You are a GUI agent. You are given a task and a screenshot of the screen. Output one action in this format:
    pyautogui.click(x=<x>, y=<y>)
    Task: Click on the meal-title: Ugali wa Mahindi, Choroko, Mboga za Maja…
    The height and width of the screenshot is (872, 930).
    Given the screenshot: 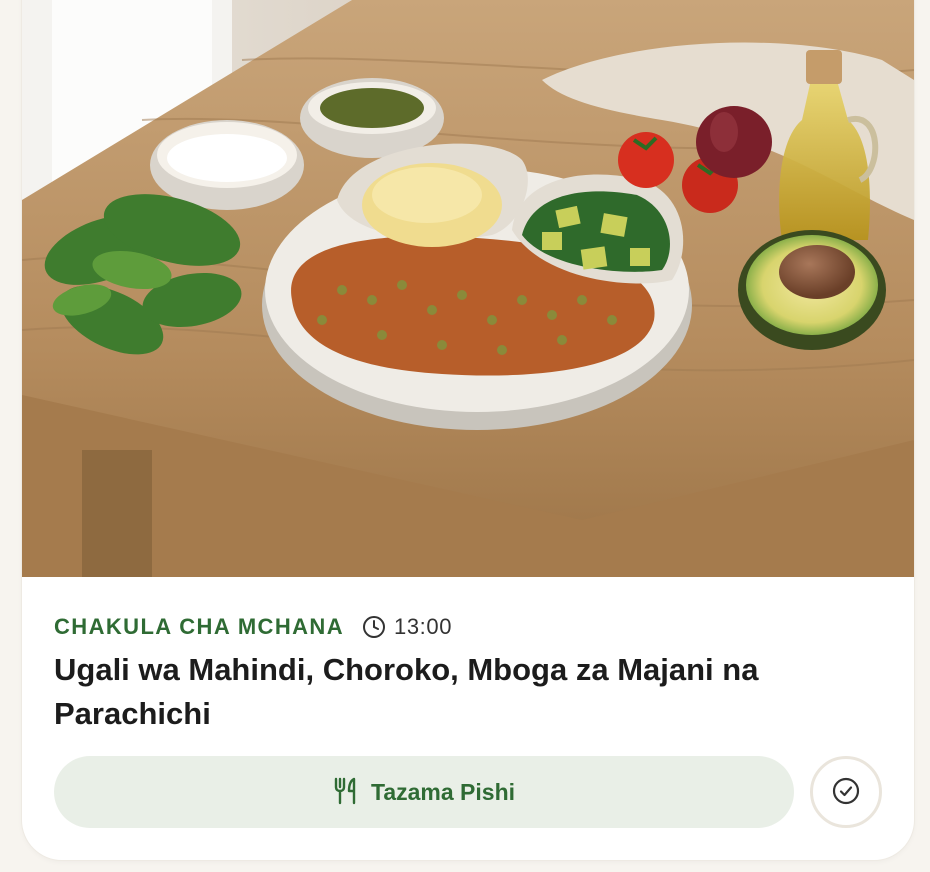 What is the action you would take?
    pyautogui.click(x=406, y=691)
    